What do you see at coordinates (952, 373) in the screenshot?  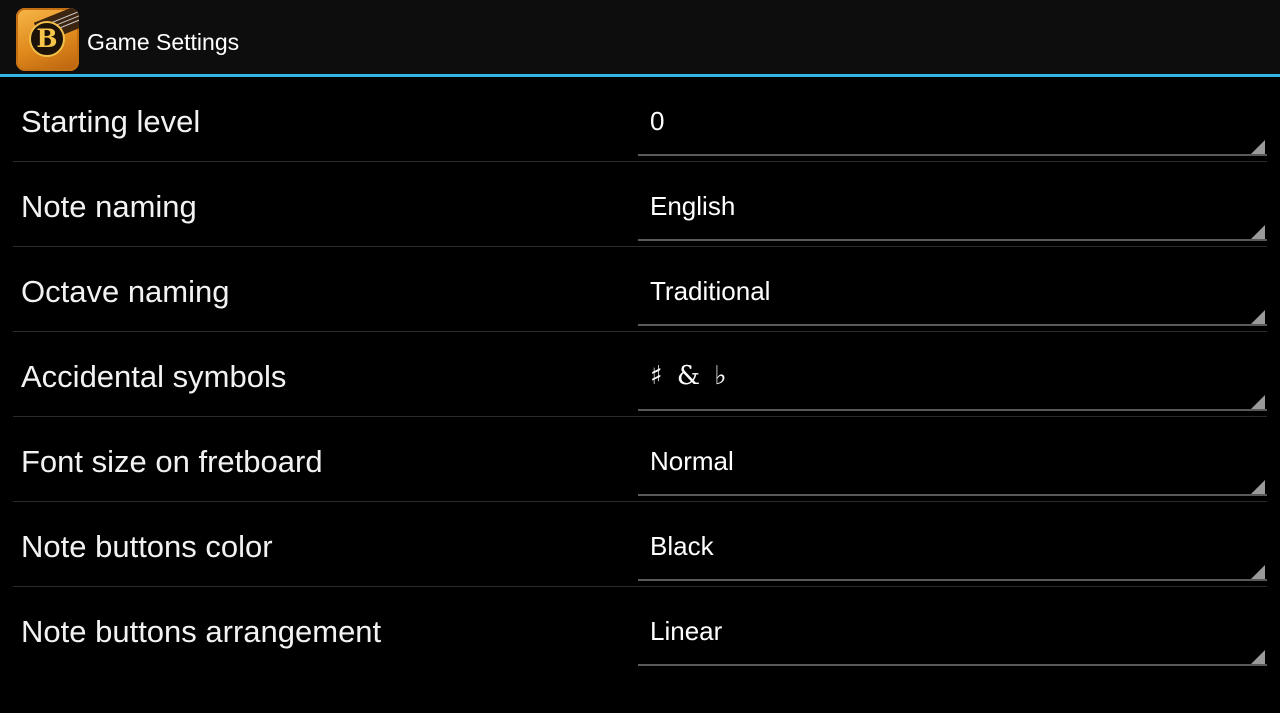 I see `accidental-symbols-spinner: ♯ & ♭` at bounding box center [952, 373].